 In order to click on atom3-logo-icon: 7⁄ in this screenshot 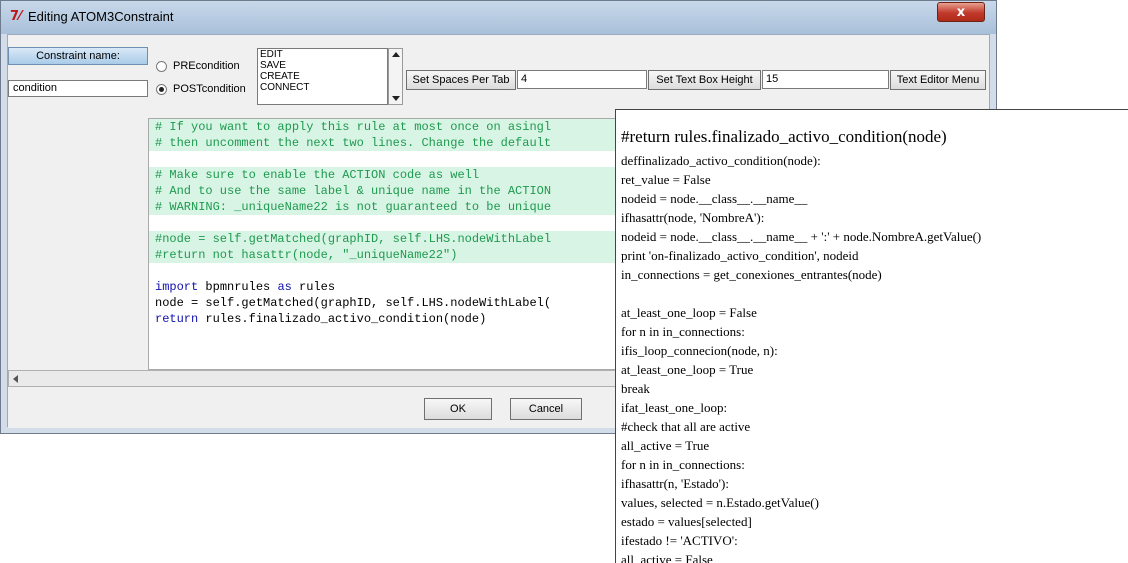, I will do `click(16, 16)`.